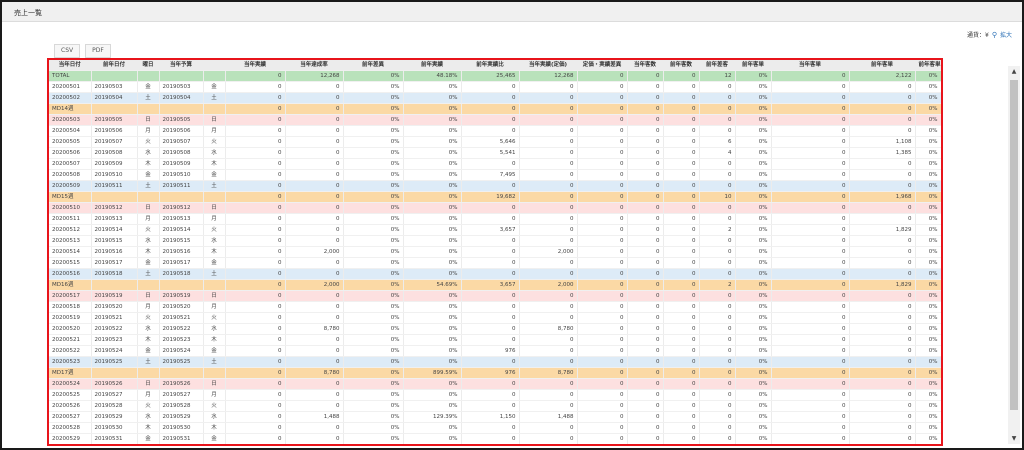  I want to click on column-header: 当年日付, so click(70, 65).